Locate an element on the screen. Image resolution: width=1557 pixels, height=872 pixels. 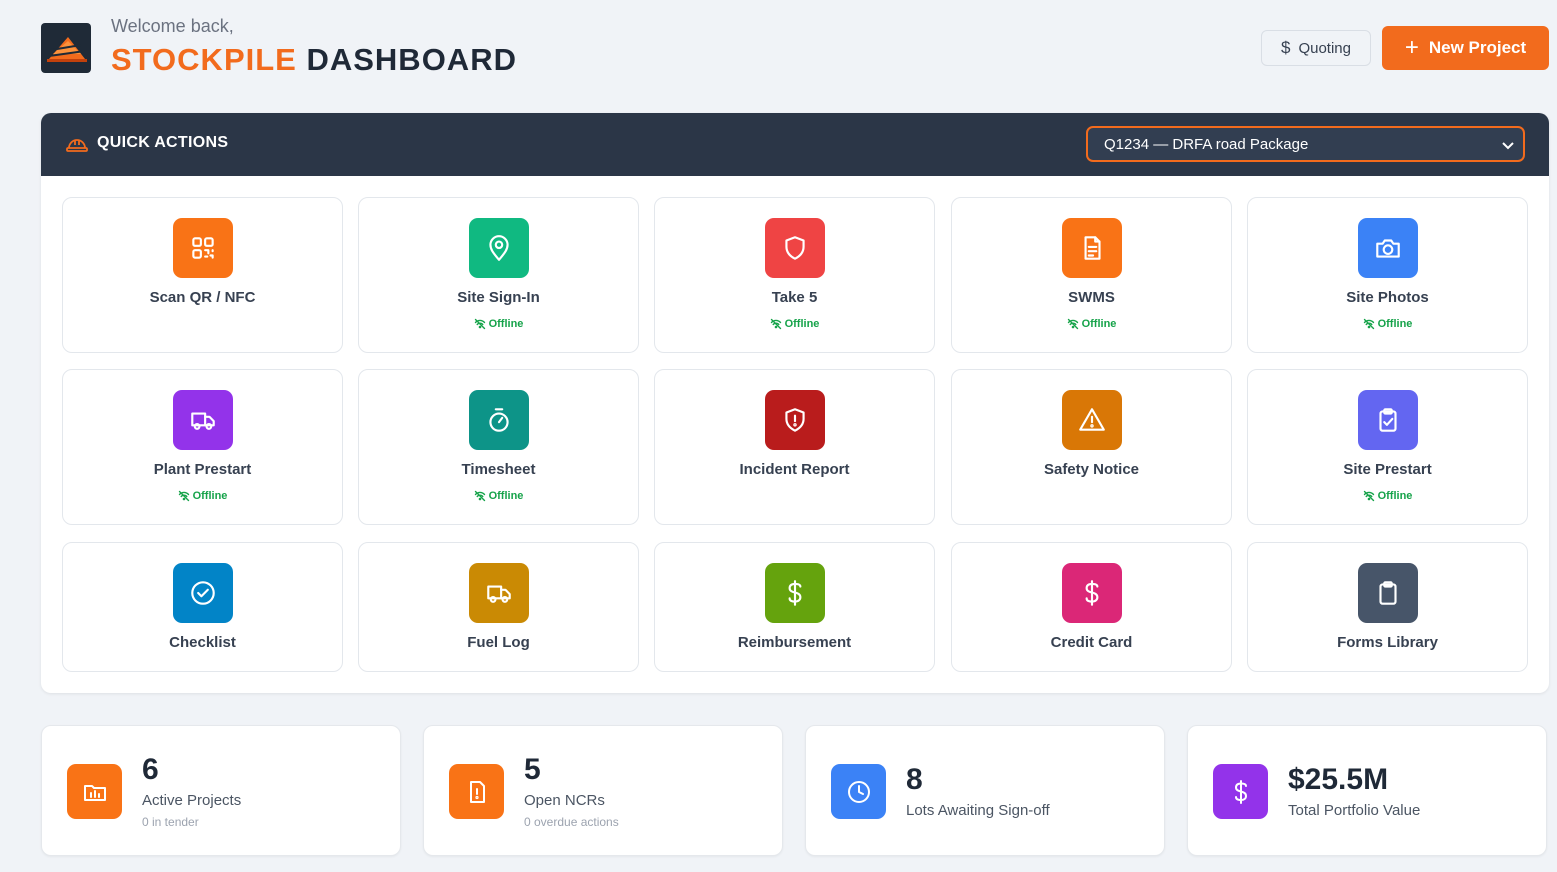
camera-icon is located at coordinates (1388, 248).